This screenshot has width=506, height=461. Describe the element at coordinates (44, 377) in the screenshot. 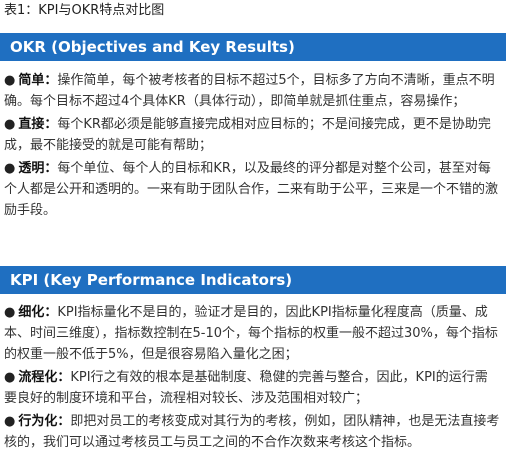

I see `item-keyword: 流程化：` at that location.